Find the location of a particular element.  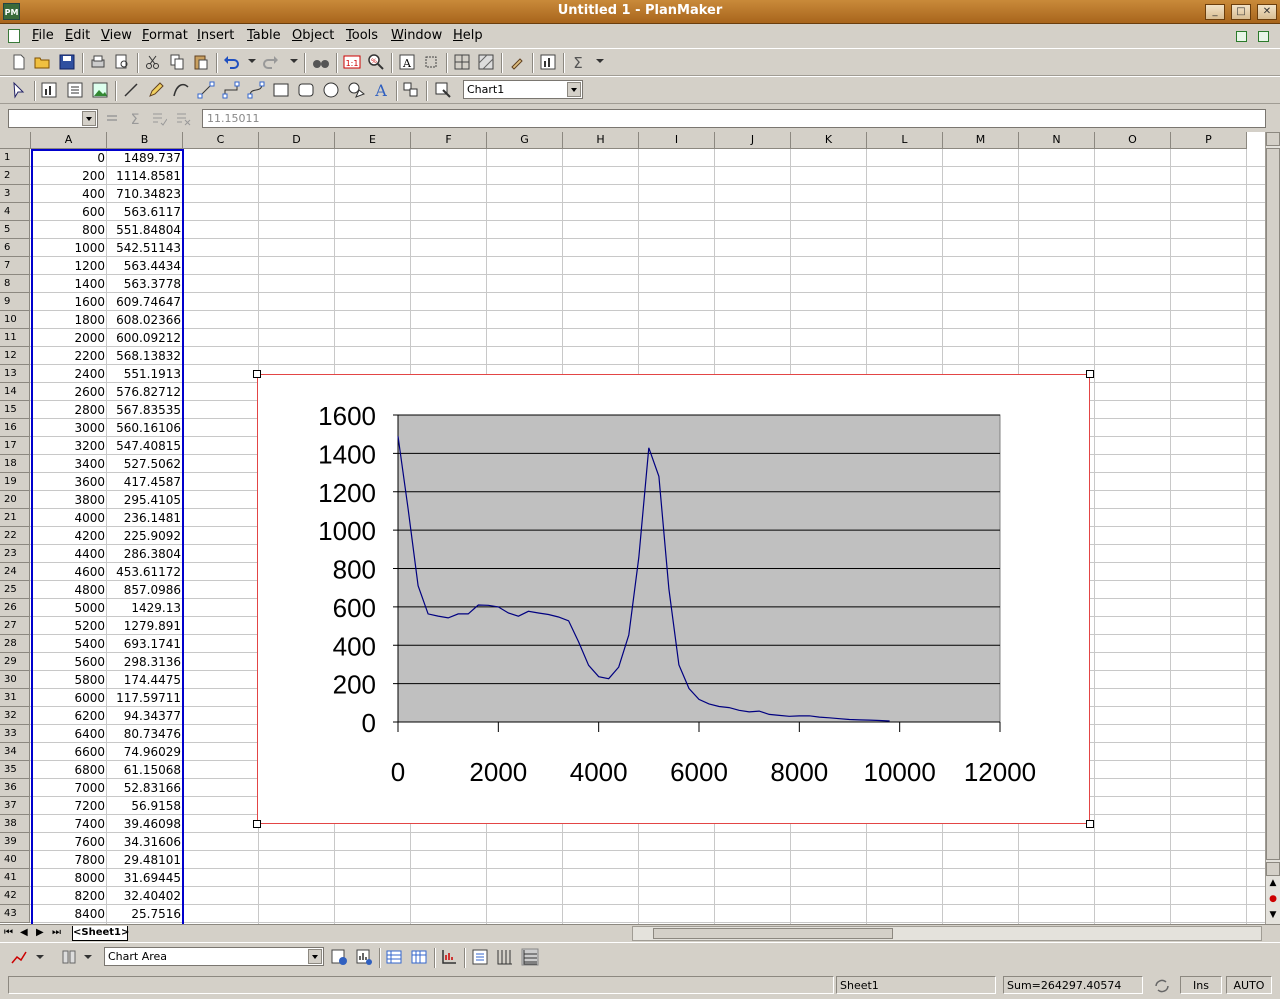

frame-icon is located at coordinates (431, 62).